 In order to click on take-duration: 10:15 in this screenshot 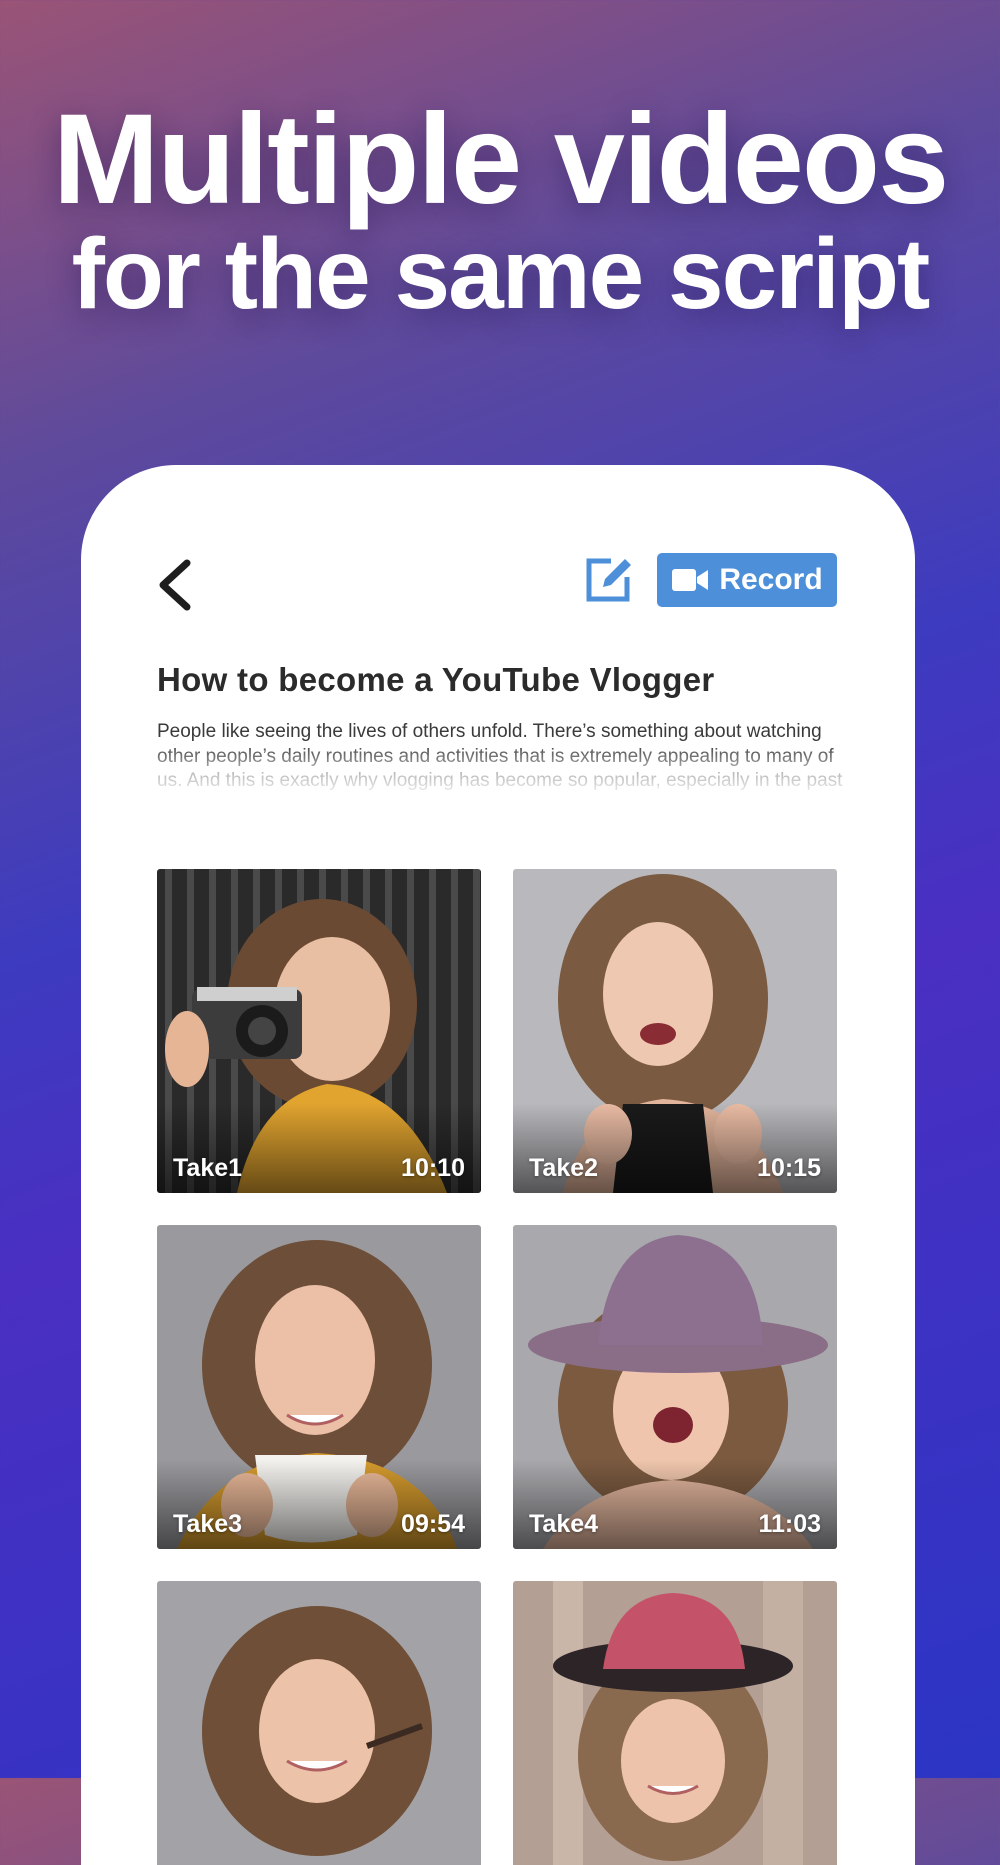, I will do `click(789, 1168)`.